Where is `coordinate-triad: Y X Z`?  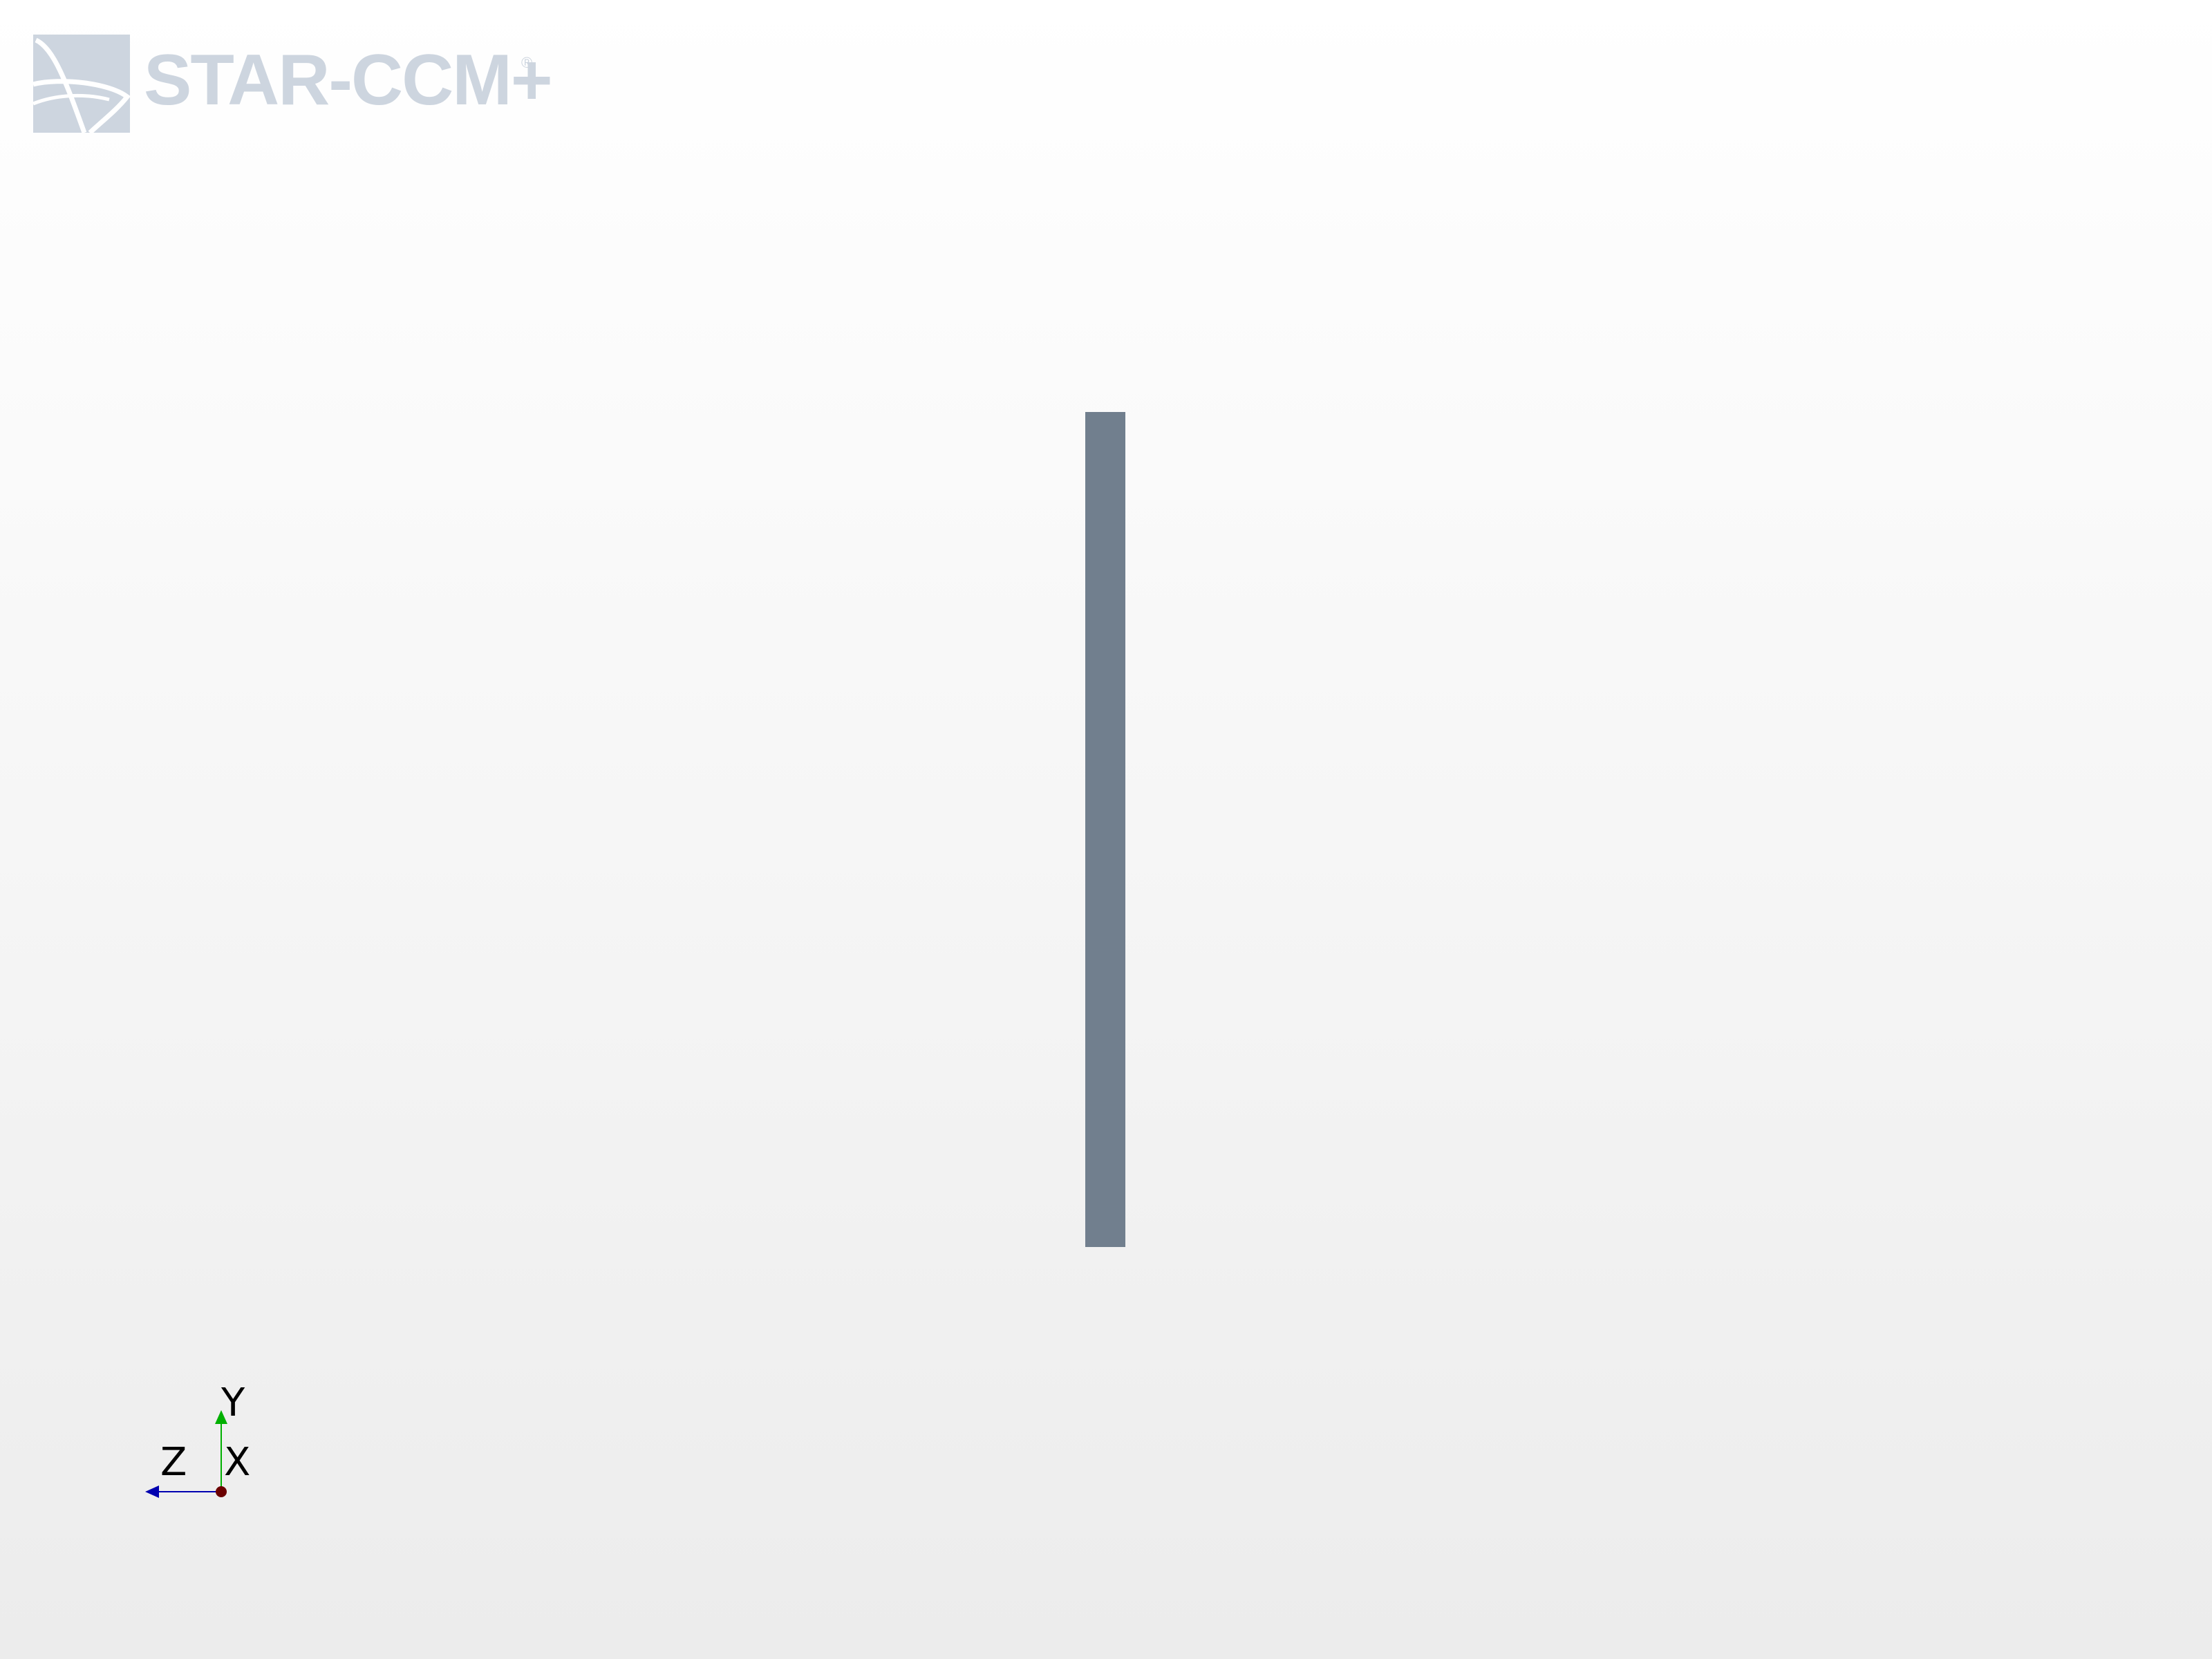
coordinate-triad: Y X Z is located at coordinates (204, 1445).